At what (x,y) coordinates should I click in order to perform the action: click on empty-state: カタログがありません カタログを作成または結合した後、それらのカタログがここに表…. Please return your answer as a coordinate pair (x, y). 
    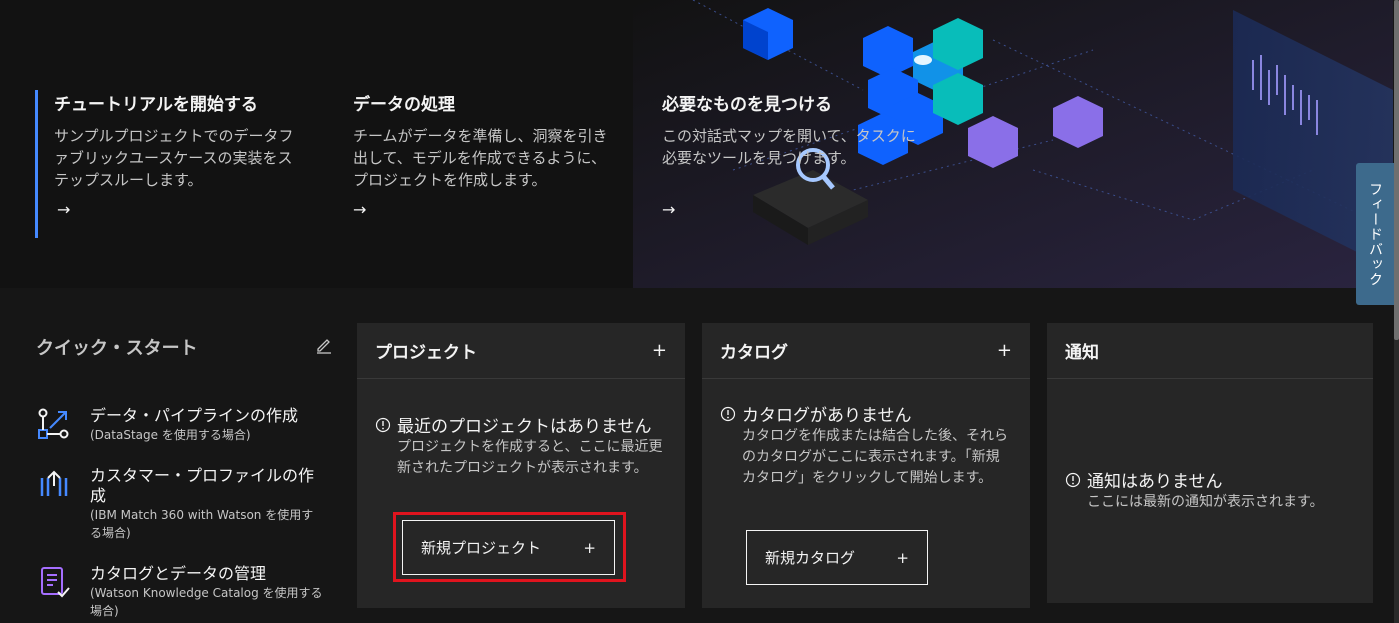
    Looking at the image, I should click on (866, 445).